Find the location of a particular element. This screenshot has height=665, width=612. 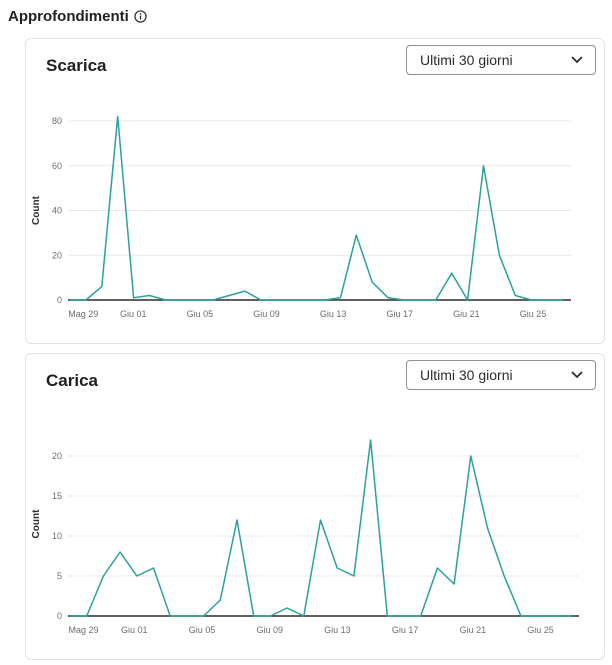

y-tick-label: 5 is located at coordinates (59, 576).